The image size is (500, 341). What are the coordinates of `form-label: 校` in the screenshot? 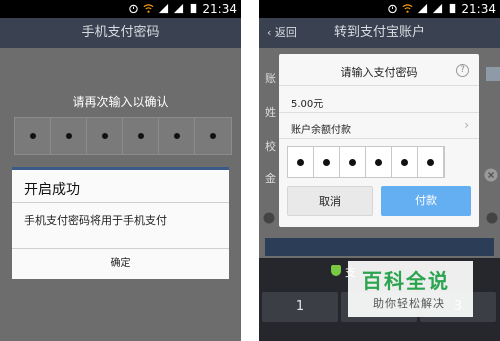 It's located at (270, 146).